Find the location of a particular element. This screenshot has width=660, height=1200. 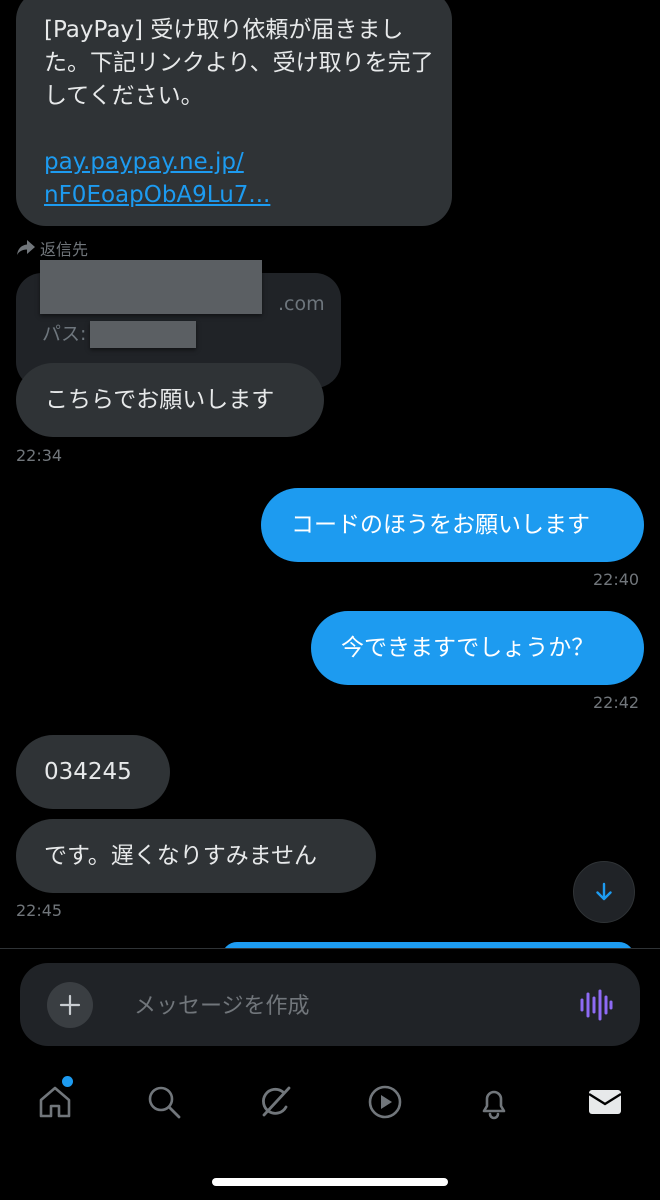

voice-message-button is located at coordinates (596, 1005).